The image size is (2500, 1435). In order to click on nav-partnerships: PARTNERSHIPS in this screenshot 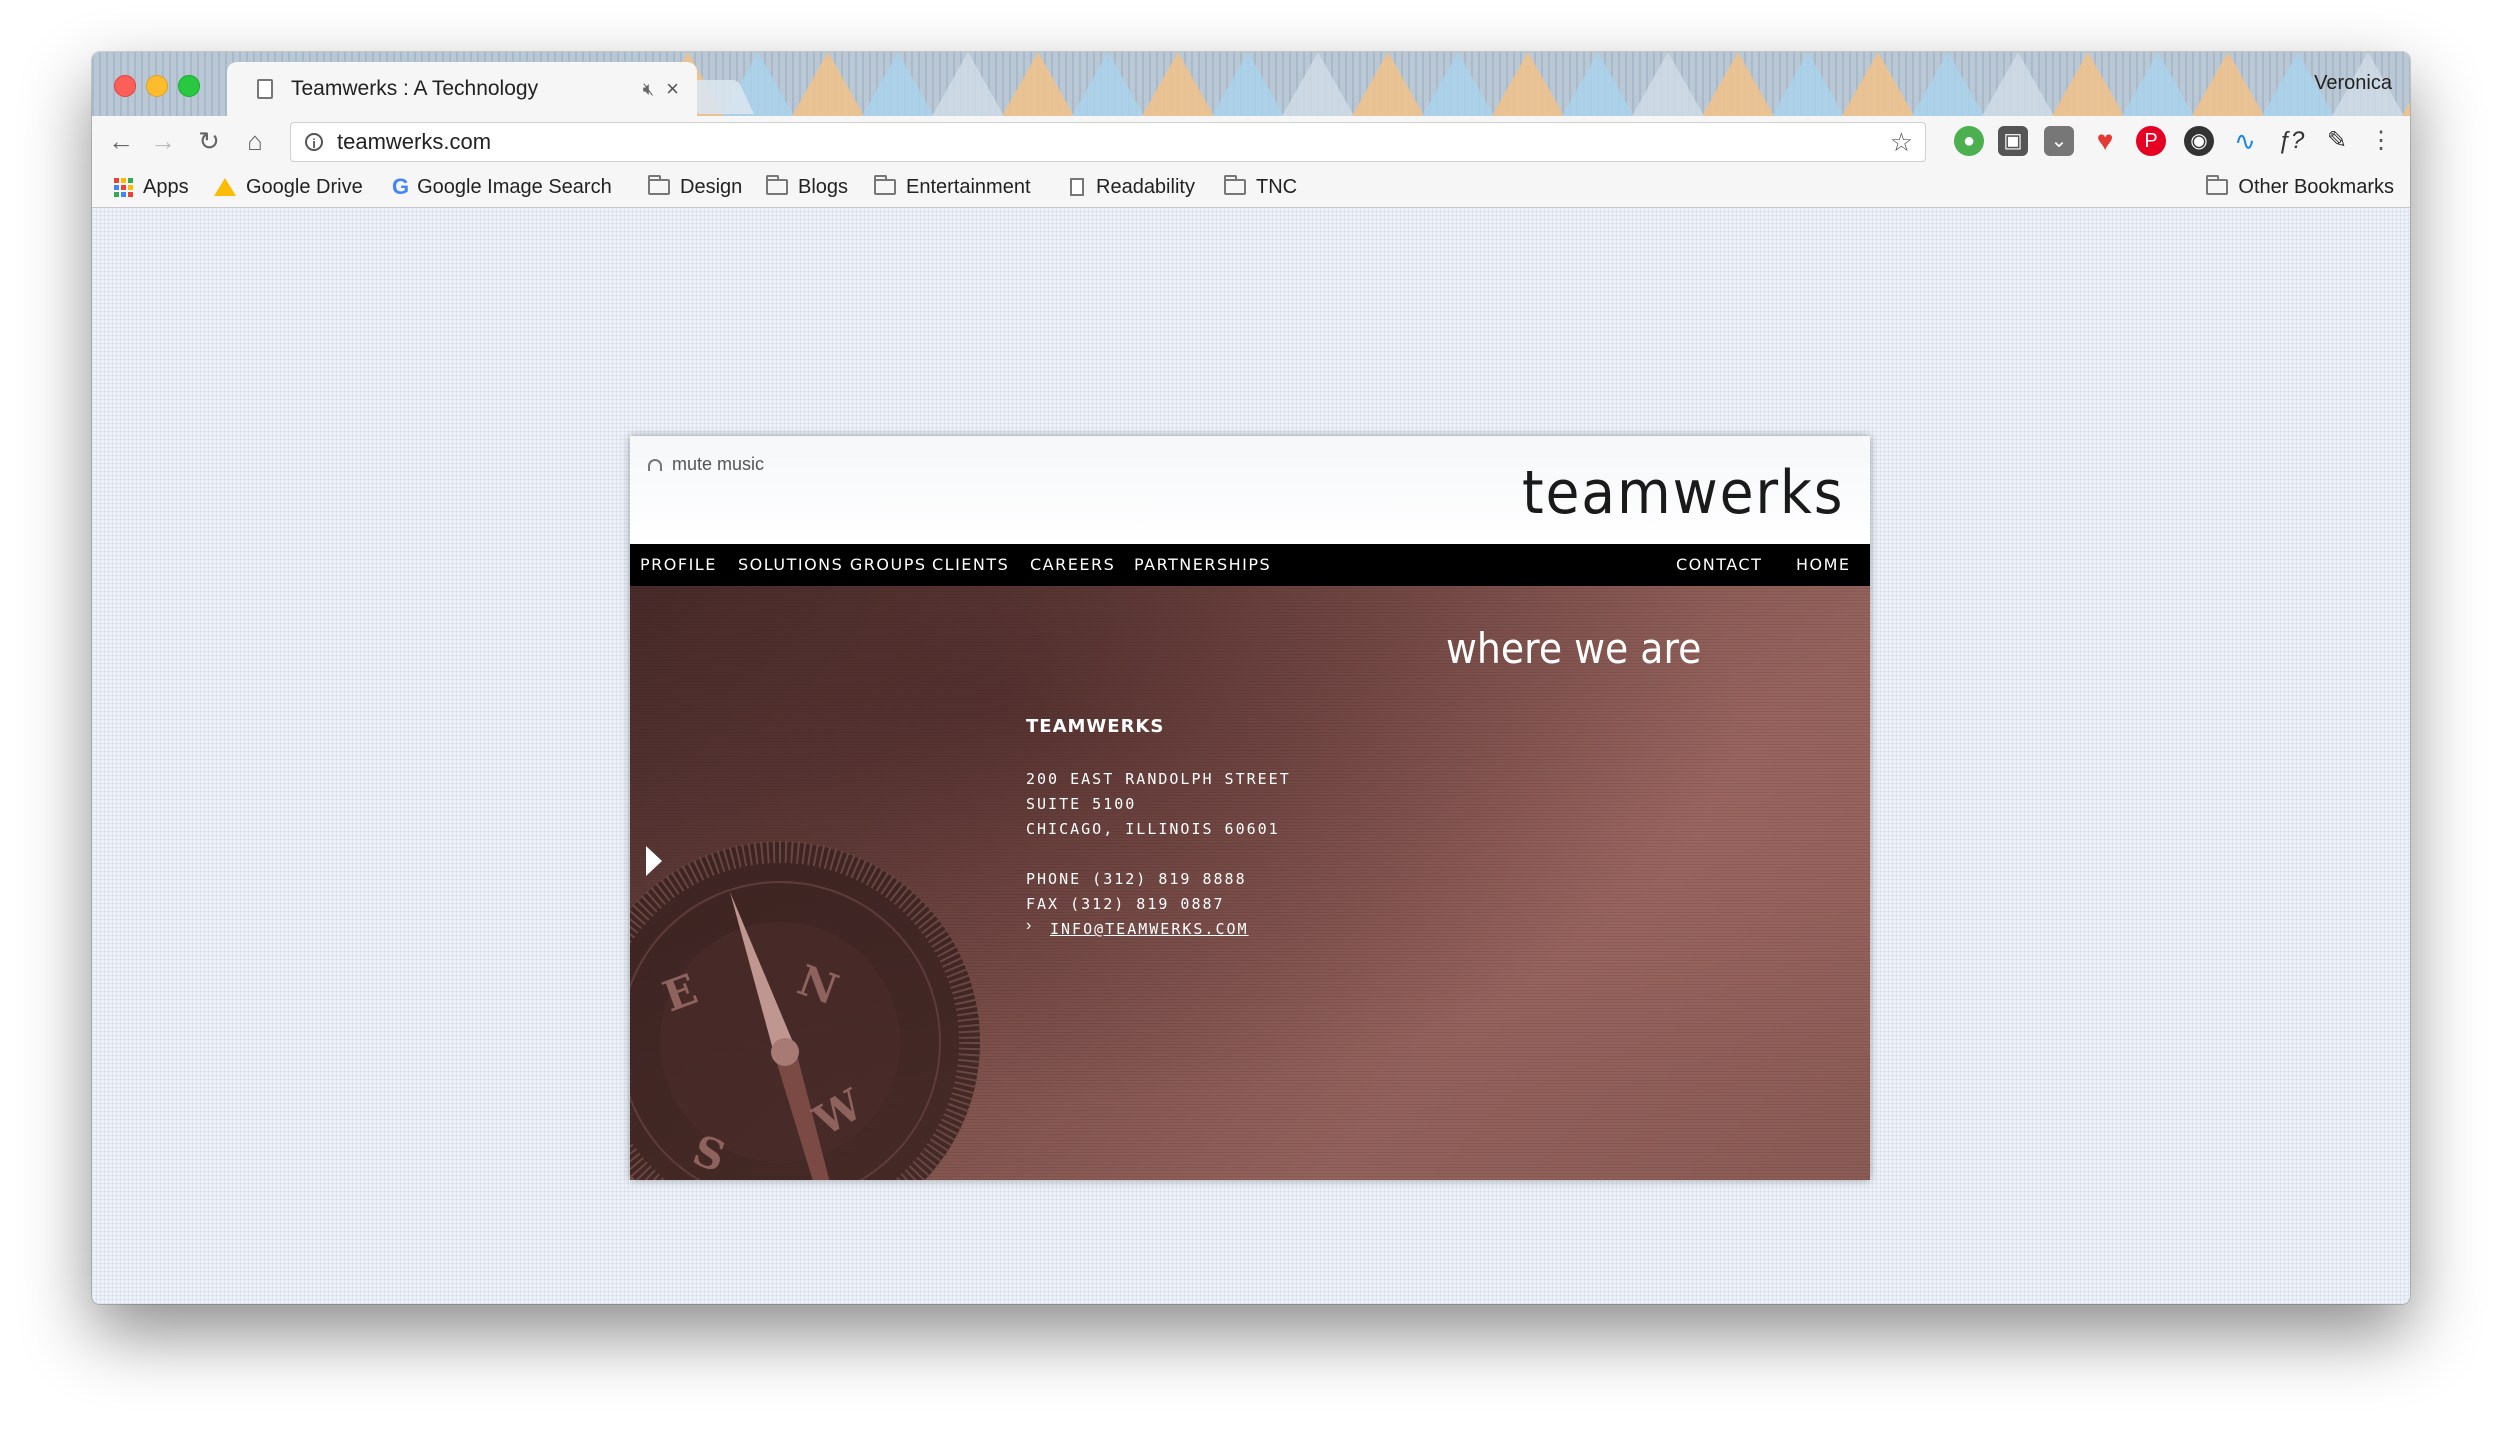, I will do `click(1202, 565)`.